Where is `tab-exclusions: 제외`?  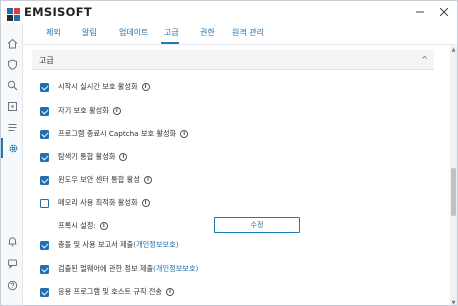 tab-exclusions: 제외 is located at coordinates (53, 32).